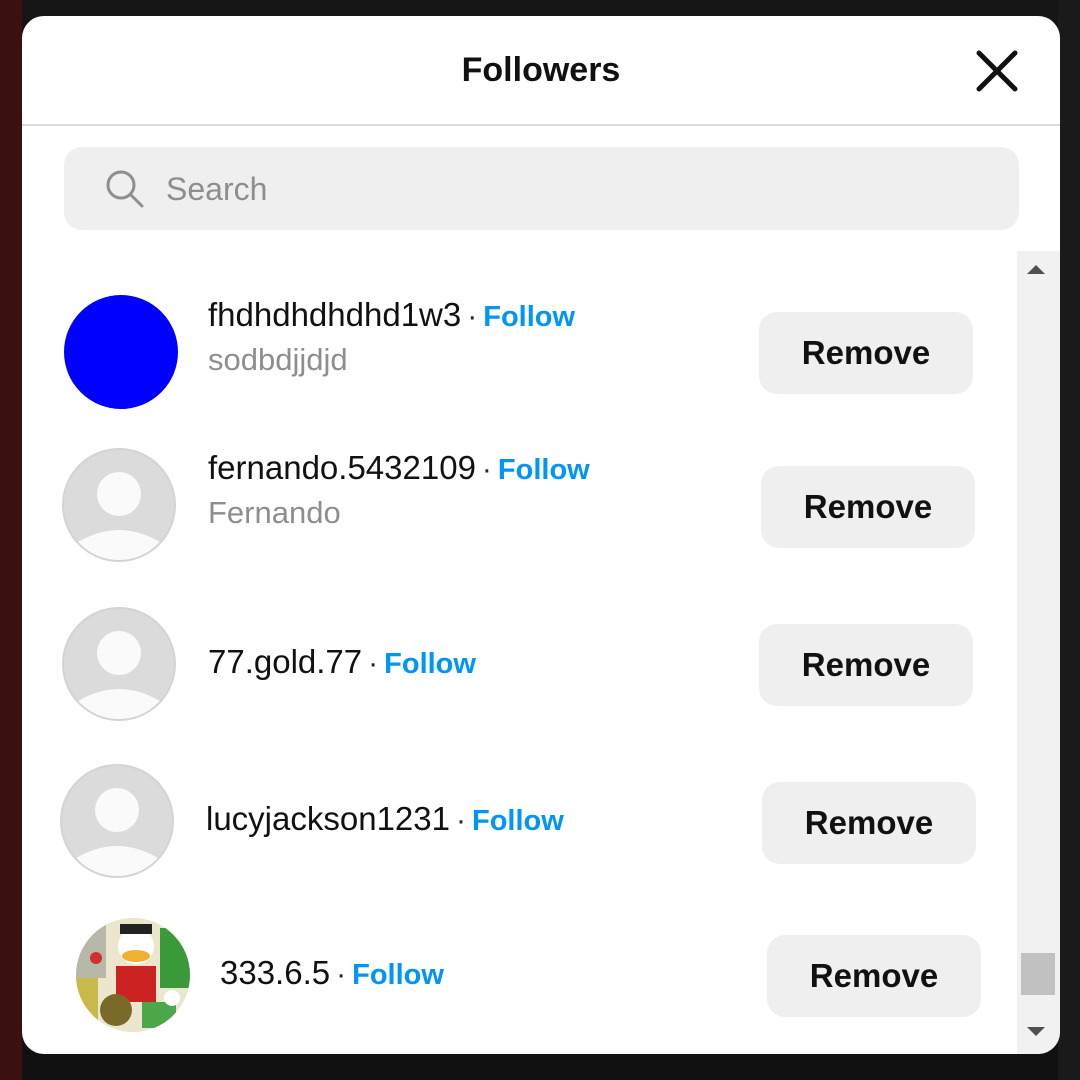  Describe the element at coordinates (1036, 269) in the screenshot. I see `scroll-up-arrow-icon` at that location.